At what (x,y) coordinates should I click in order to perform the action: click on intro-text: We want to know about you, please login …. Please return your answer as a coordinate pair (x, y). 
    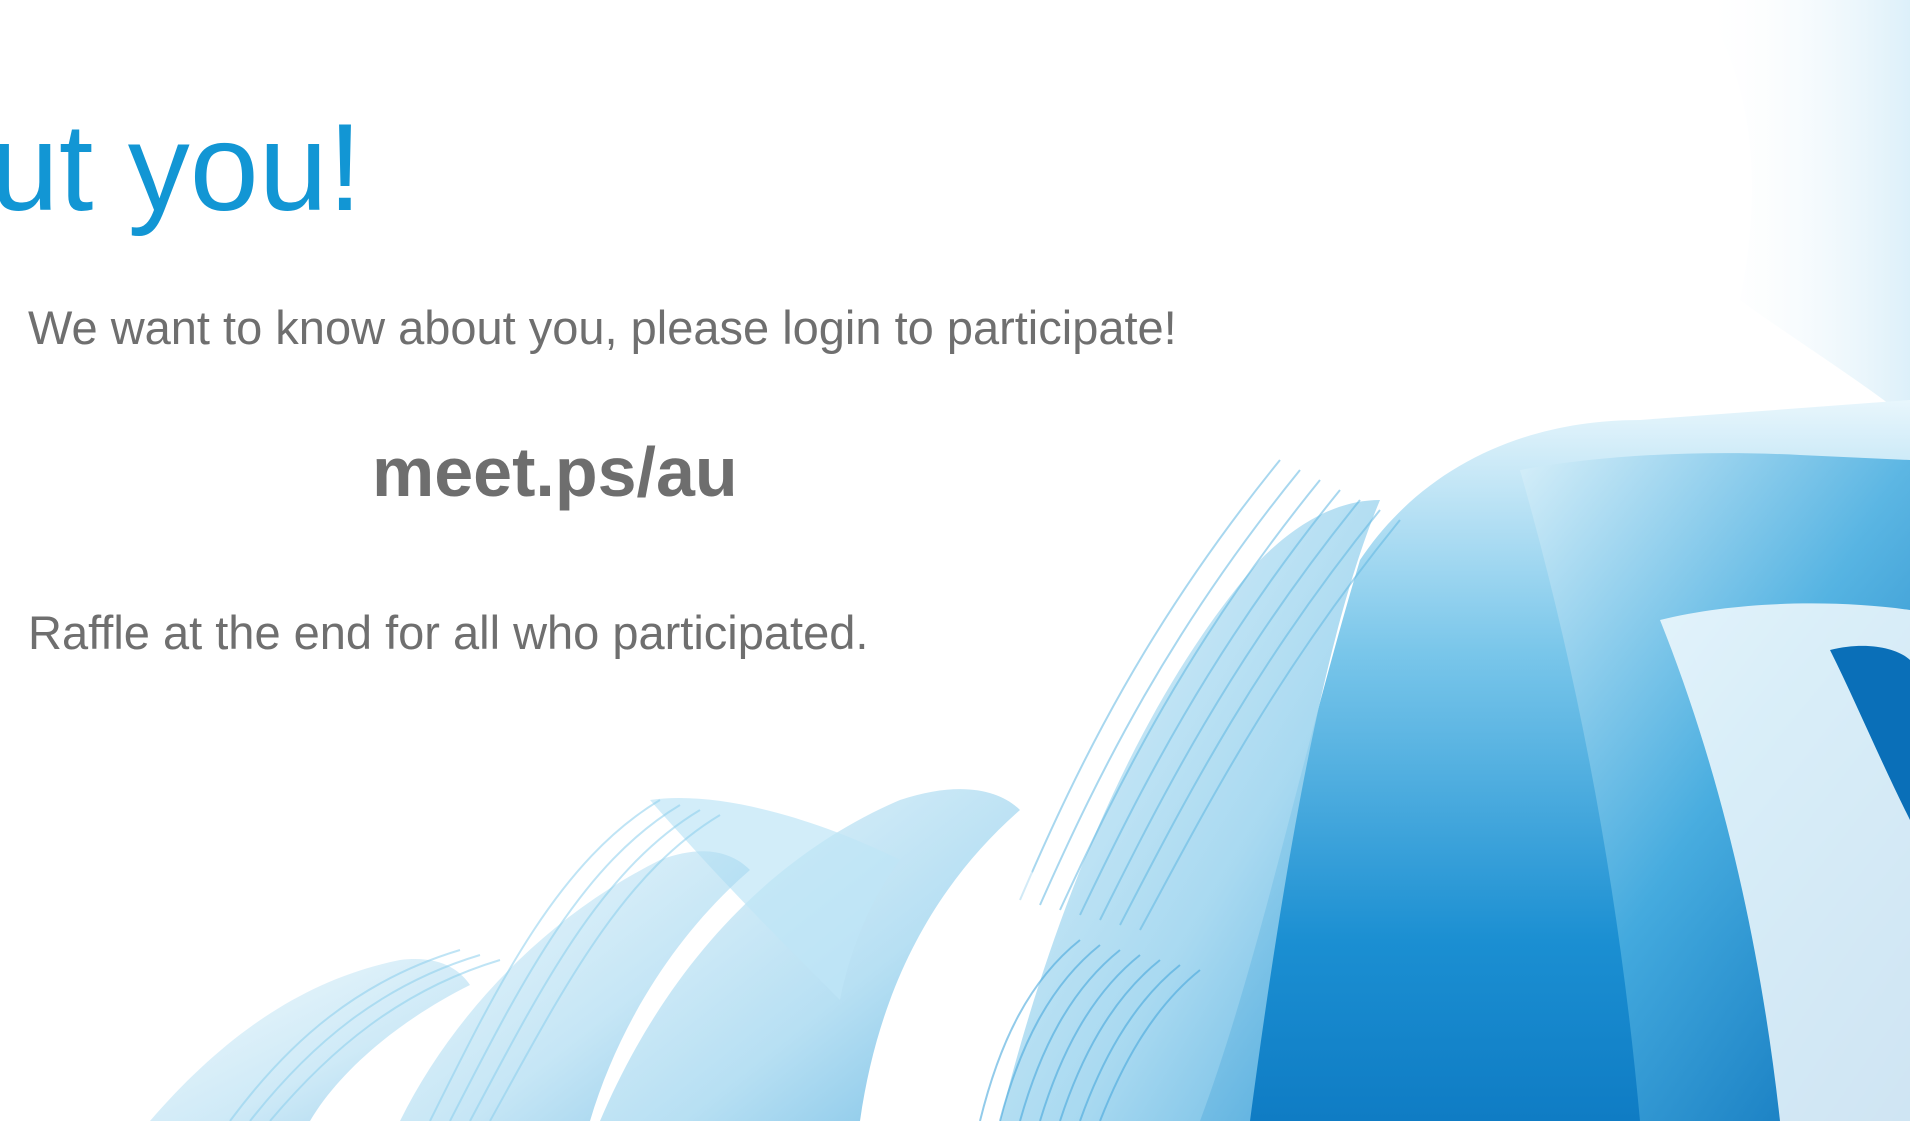
    Looking at the image, I should click on (602, 327).